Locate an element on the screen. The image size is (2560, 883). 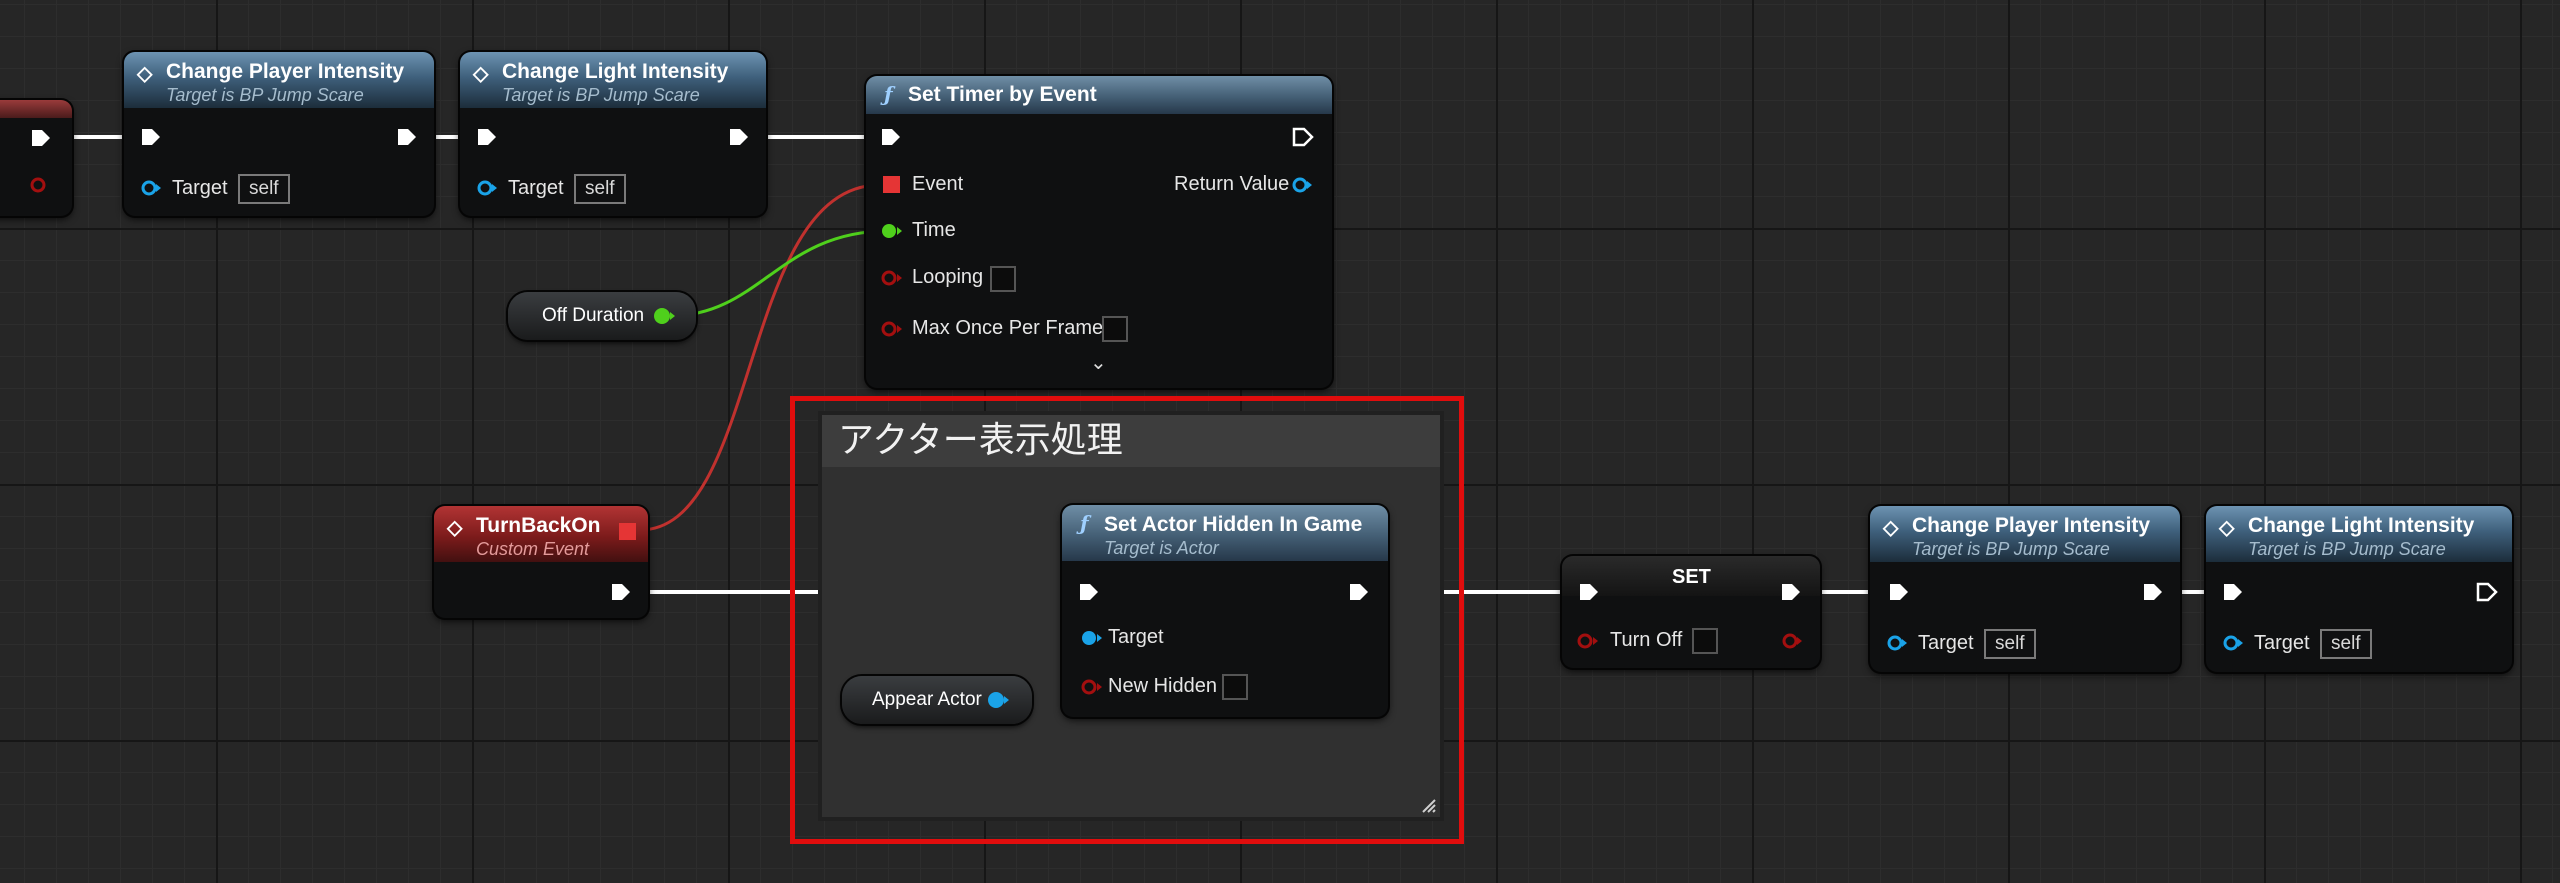
pin-label-max-once-per-frame: Max Once Per Frame is located at coordinates (1008, 328).